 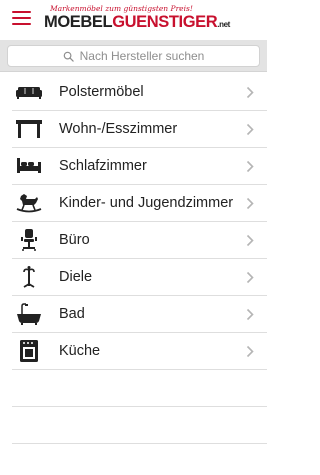 I want to click on coat-stand-icon, so click(x=29, y=277).